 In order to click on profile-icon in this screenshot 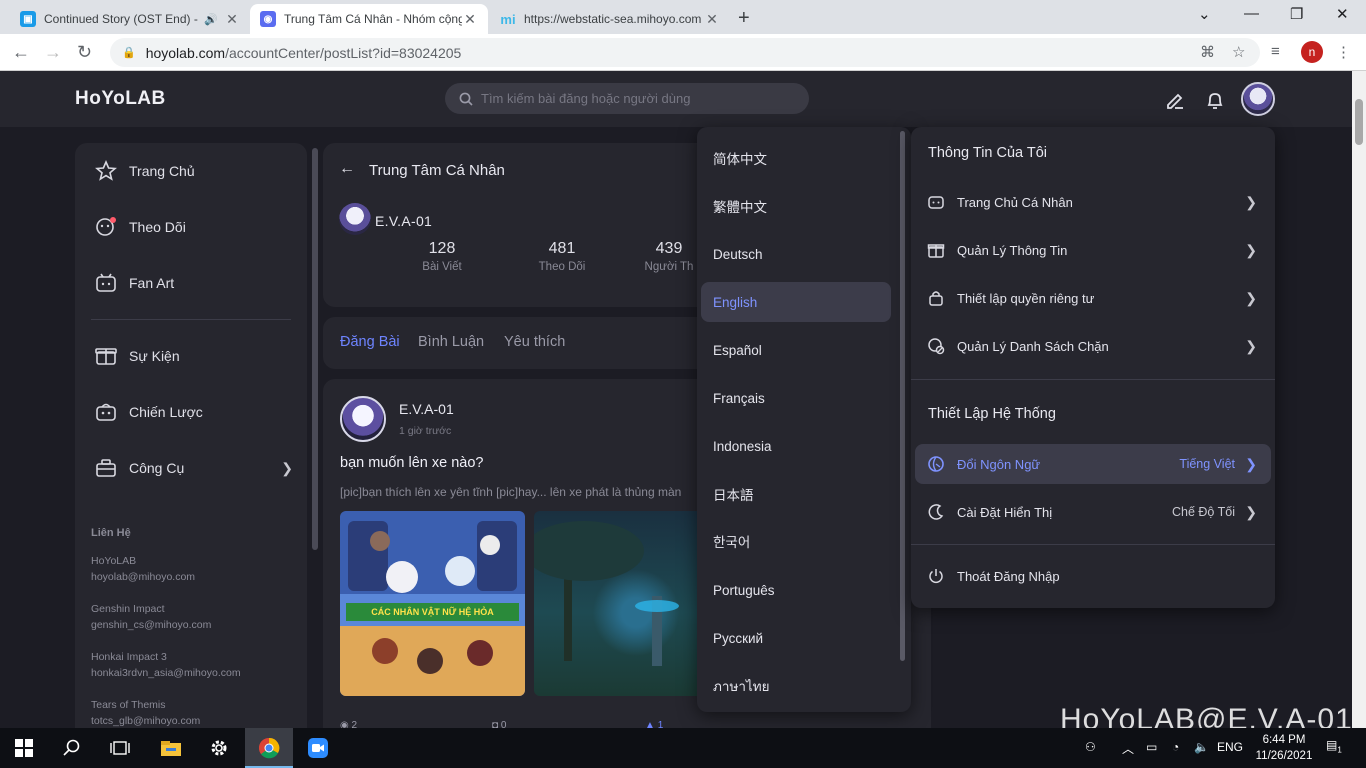, I will do `click(936, 202)`.